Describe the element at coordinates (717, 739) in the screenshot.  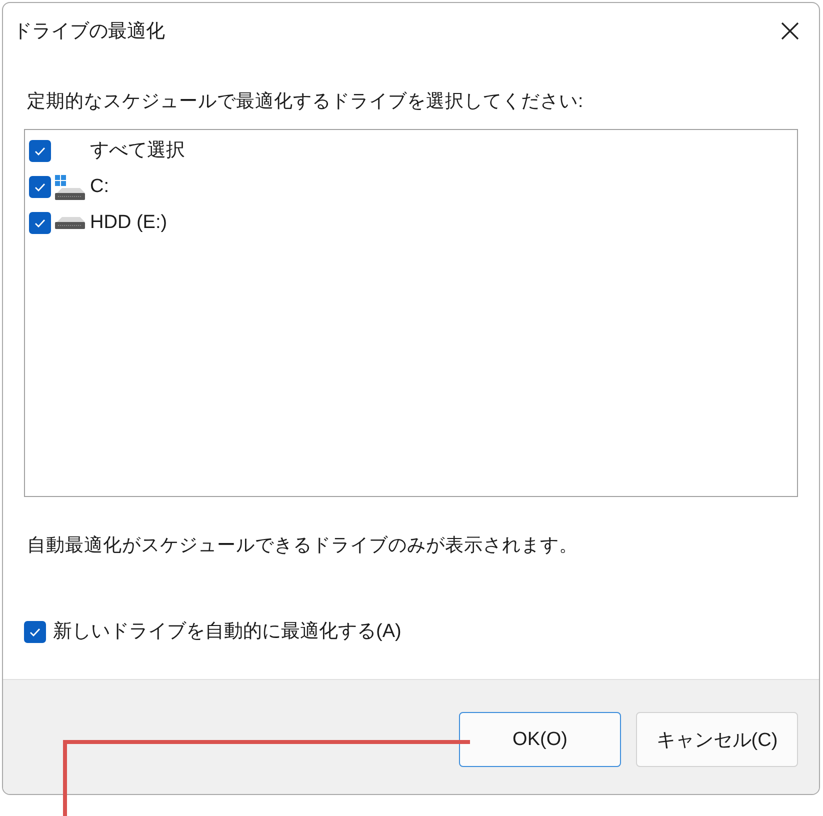
I see `cancel-button: キャンセル(C)` at that location.